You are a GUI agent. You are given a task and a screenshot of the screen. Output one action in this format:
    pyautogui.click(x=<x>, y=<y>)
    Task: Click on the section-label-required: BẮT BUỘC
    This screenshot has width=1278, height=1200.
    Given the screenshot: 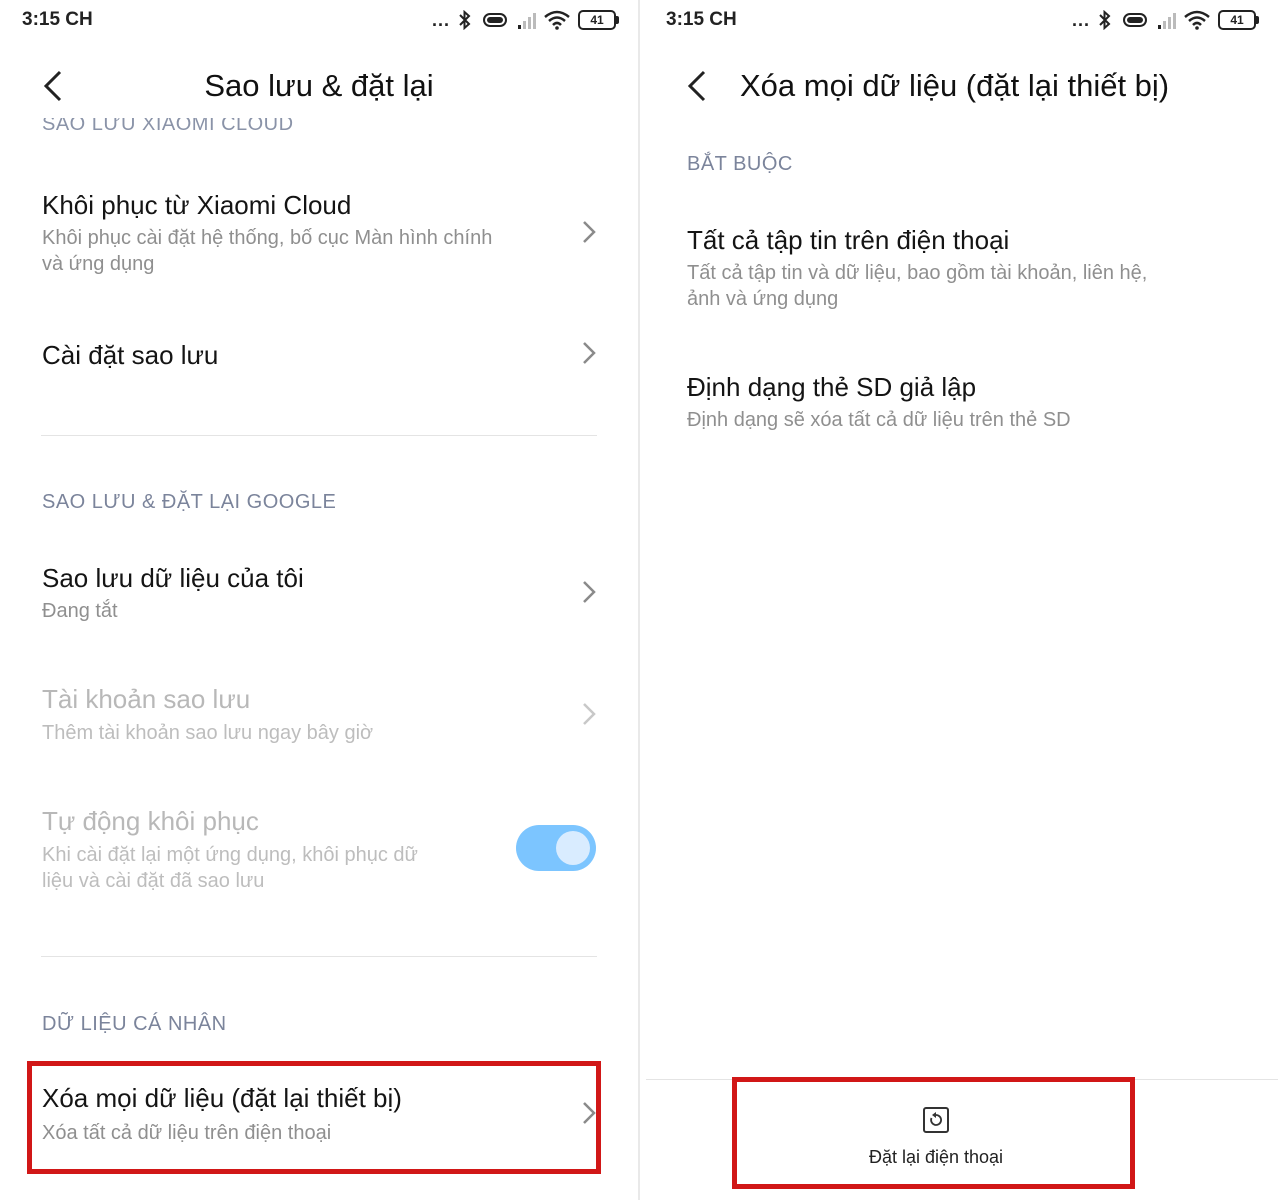 What is the action you would take?
    pyautogui.click(x=740, y=164)
    